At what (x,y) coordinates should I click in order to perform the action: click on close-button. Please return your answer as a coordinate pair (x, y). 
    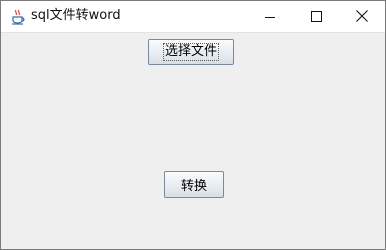
    Looking at the image, I should click on (362, 16).